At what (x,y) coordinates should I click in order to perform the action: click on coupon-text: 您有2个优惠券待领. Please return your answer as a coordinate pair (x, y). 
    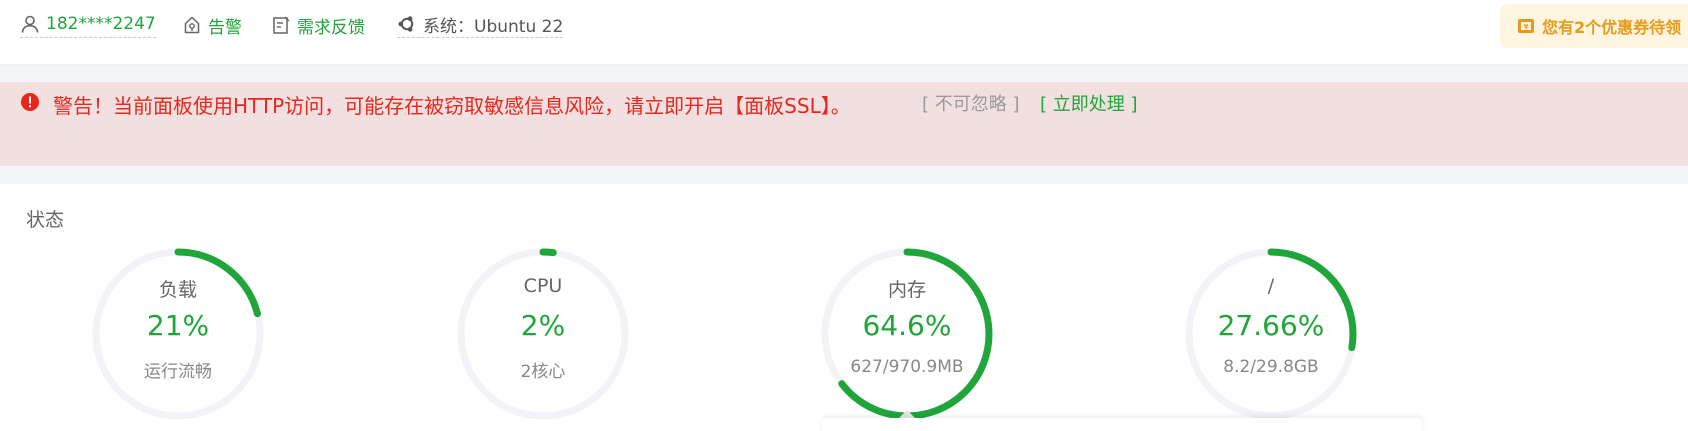
    Looking at the image, I should click on (1612, 27).